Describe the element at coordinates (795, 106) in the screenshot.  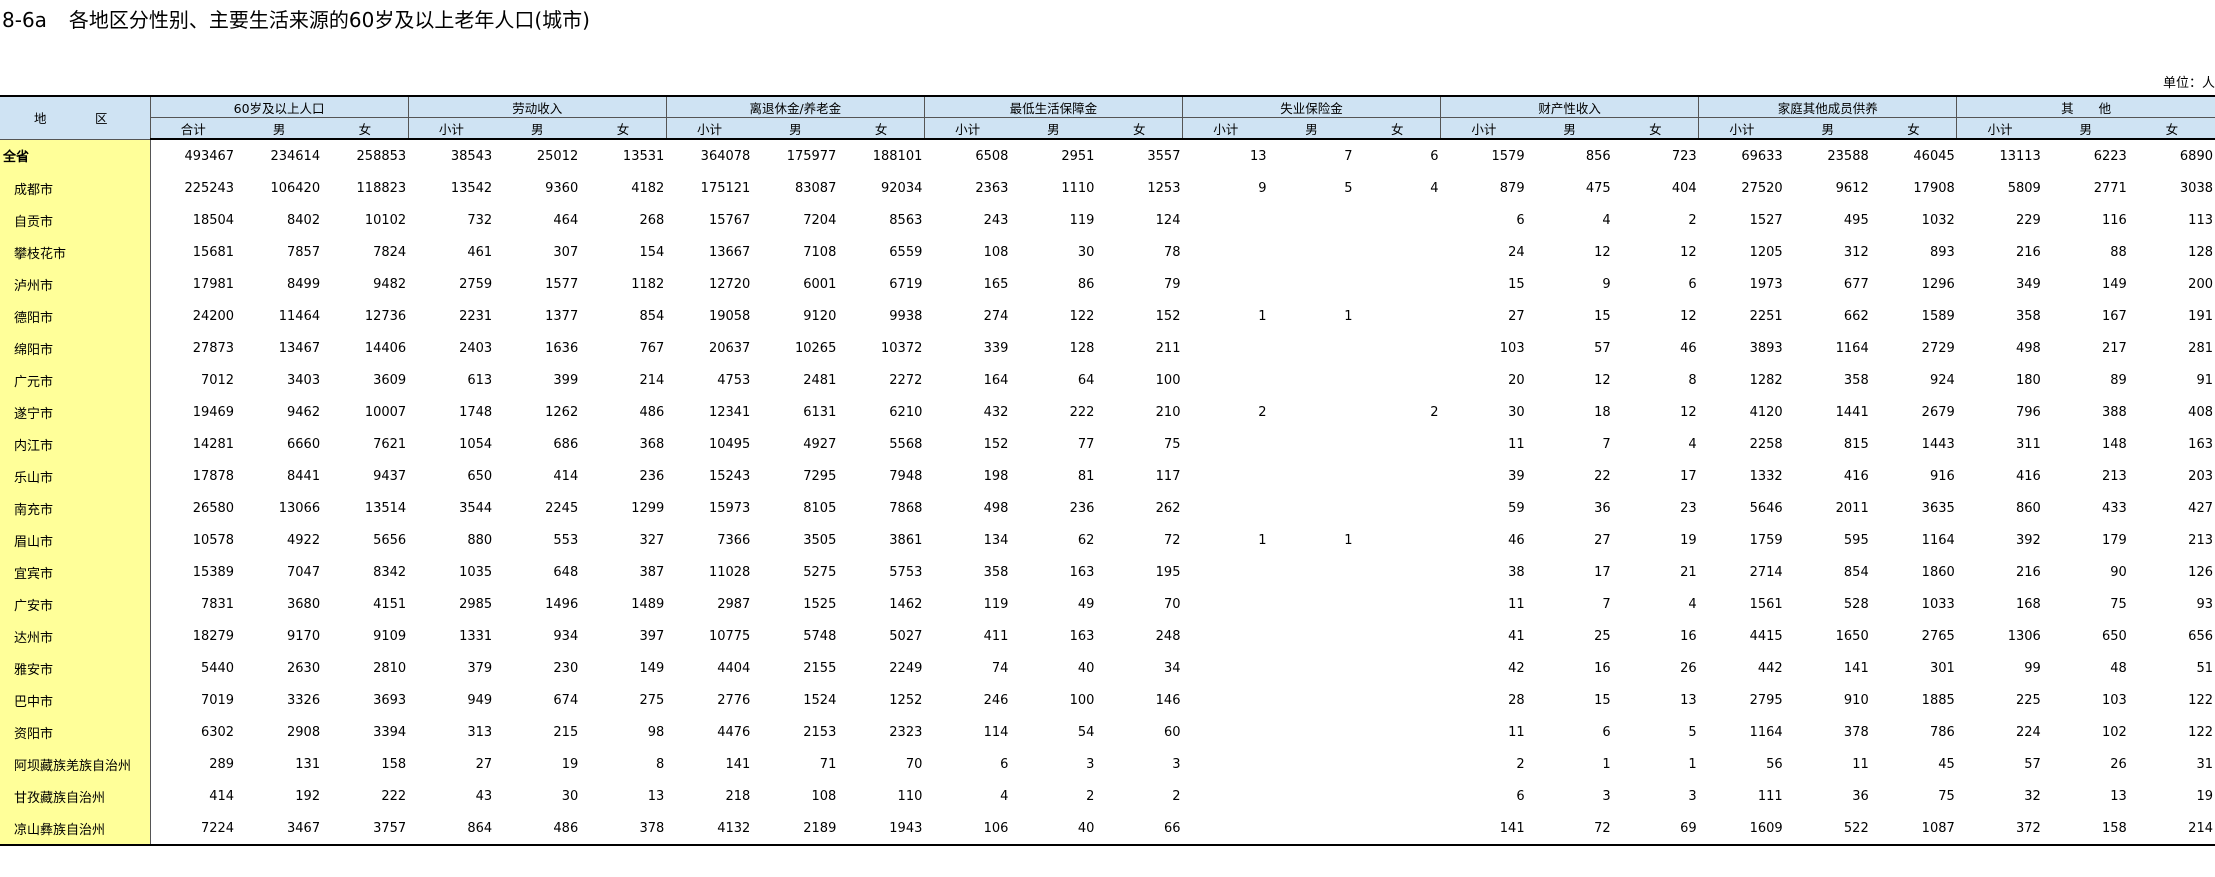
I see `header-group: 离退休金/养老金` at that location.